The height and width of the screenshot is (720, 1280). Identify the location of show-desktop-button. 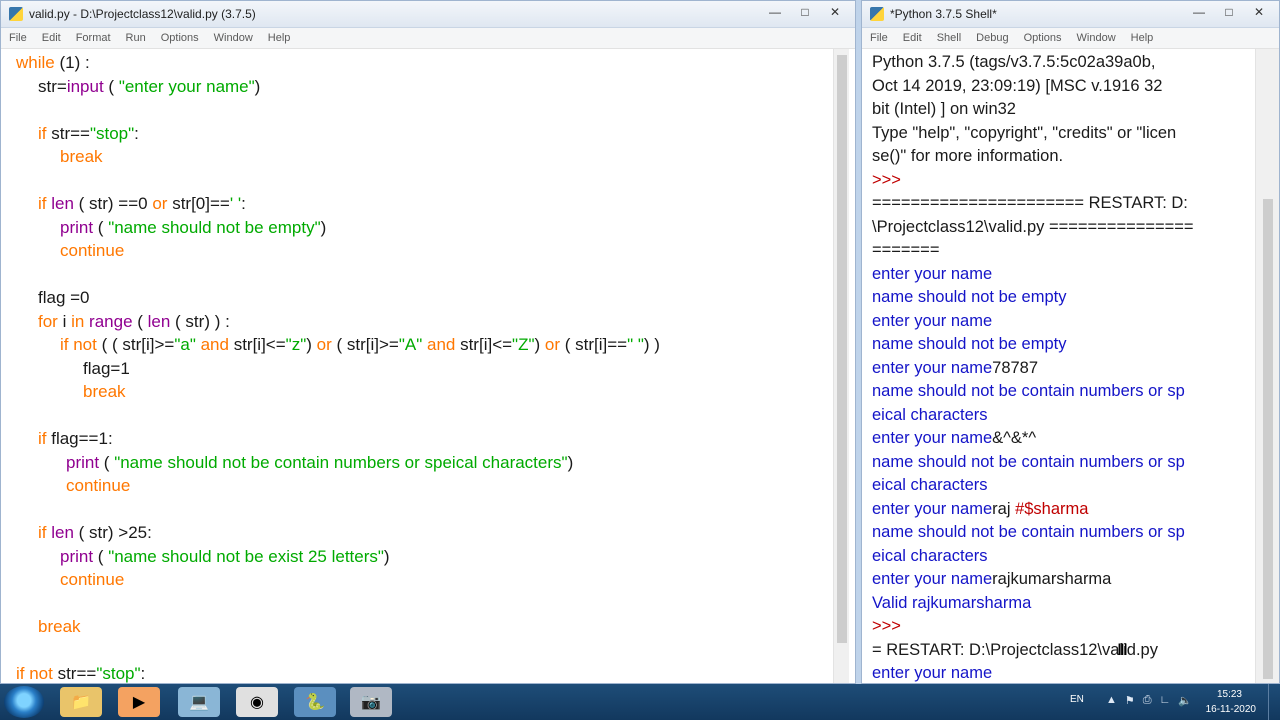
(1274, 702).